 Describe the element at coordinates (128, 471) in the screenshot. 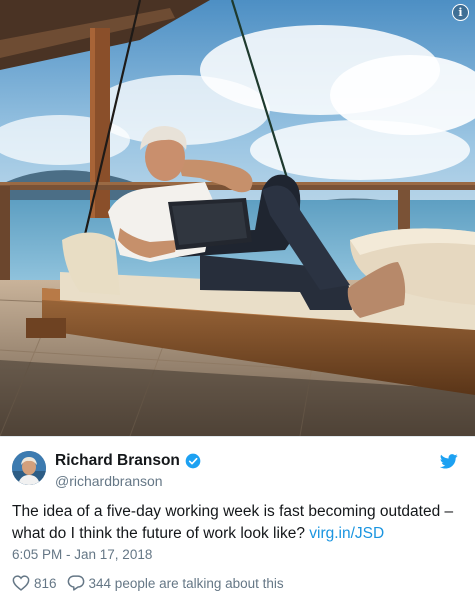

I see `author-block: Richard Branson @richardbranson` at that location.